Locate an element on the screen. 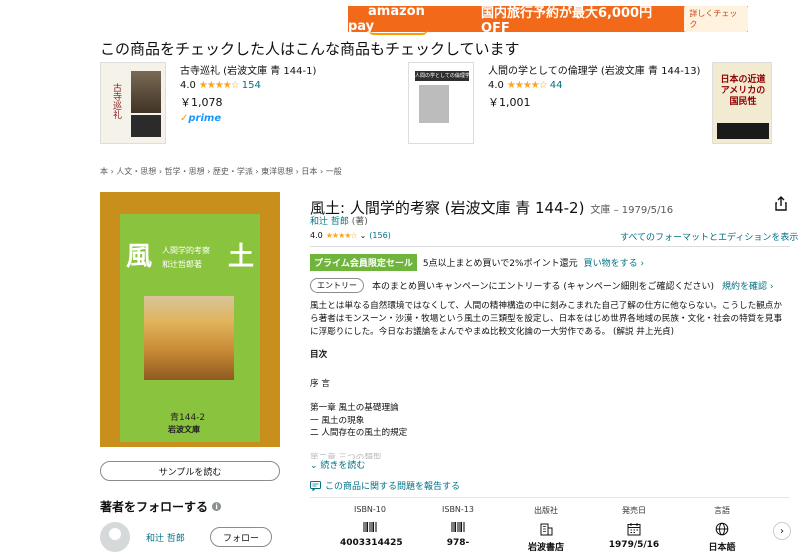  cover-kanji-right: 土 is located at coordinates (241, 257).